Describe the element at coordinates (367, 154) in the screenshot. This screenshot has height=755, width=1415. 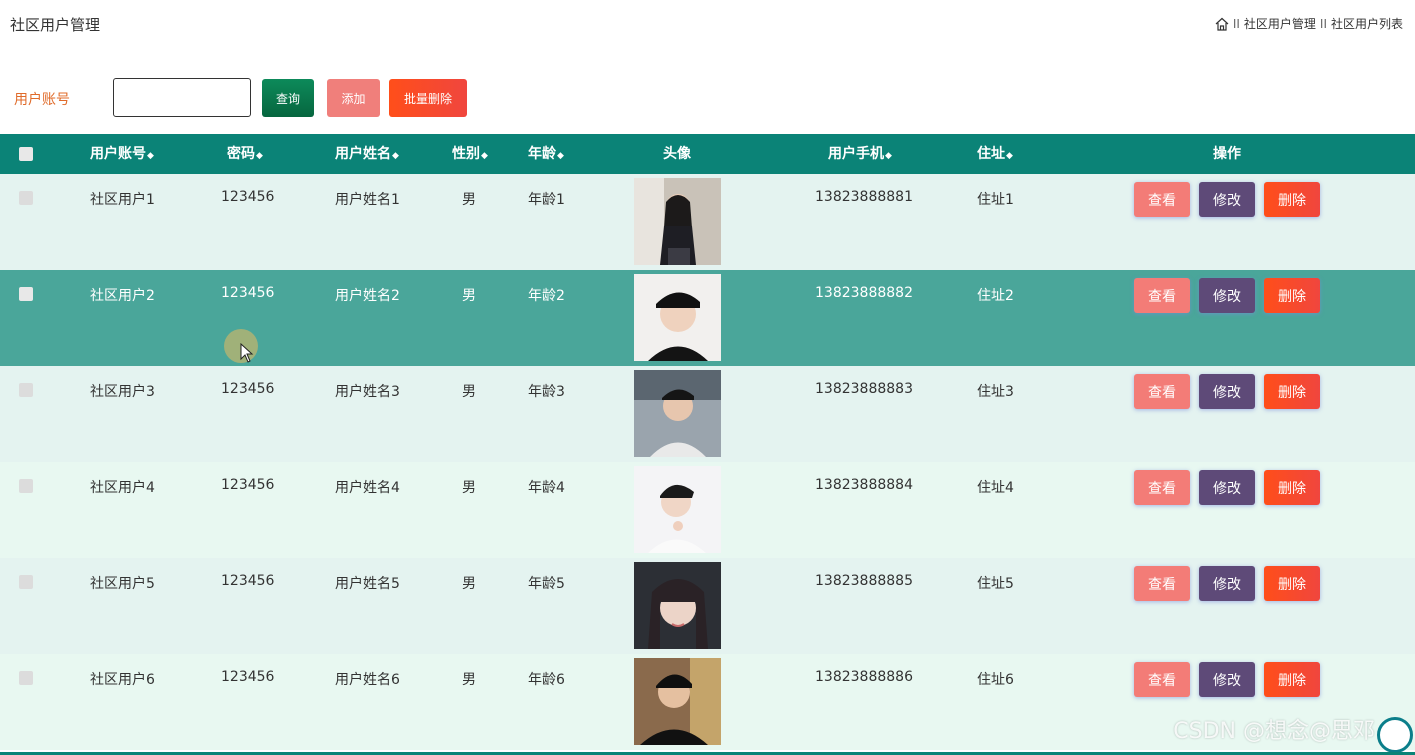
I see `column-header-name: 用户姓名◆` at that location.